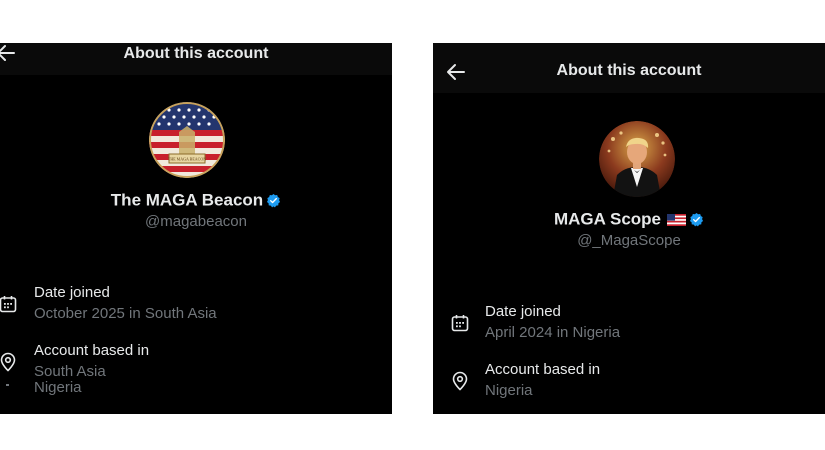  I want to click on handle: @_MagaScope, so click(629, 240).